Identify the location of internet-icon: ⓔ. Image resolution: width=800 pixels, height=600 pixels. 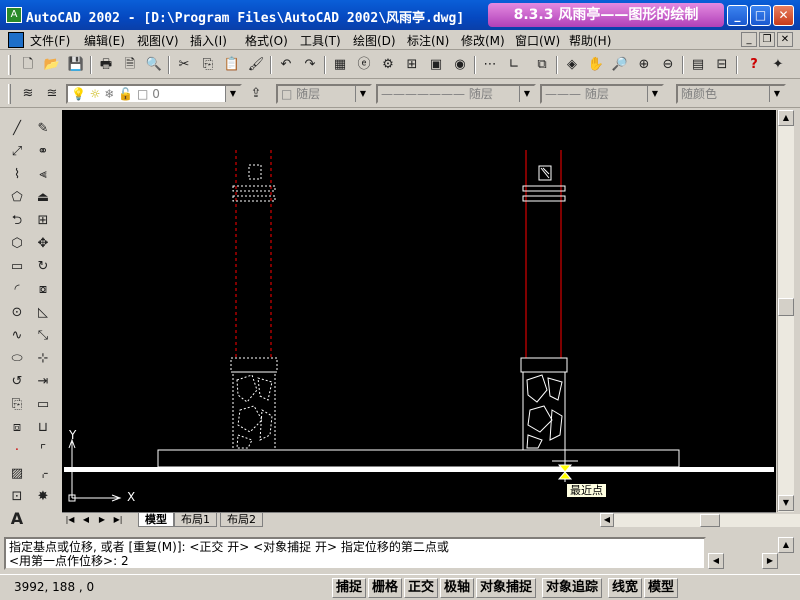
(364, 65).